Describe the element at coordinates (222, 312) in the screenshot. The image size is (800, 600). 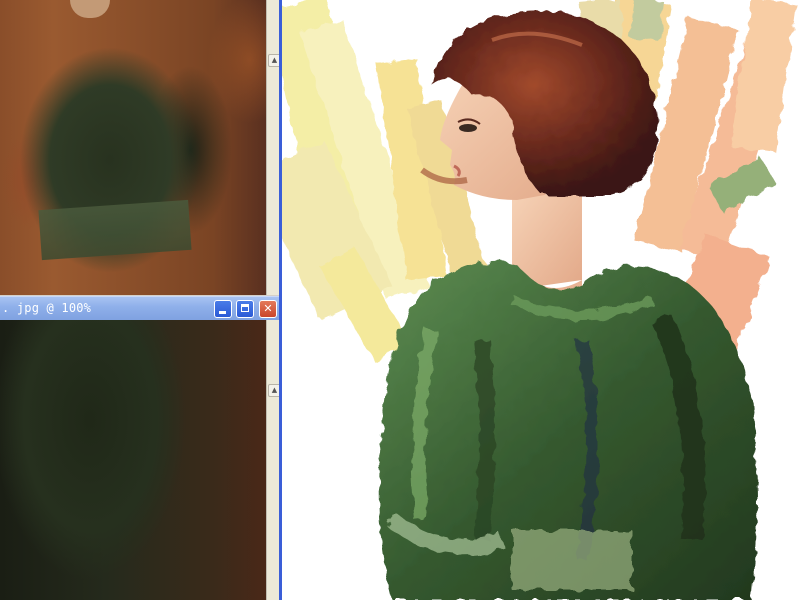
I see `minimize-icon` at that location.